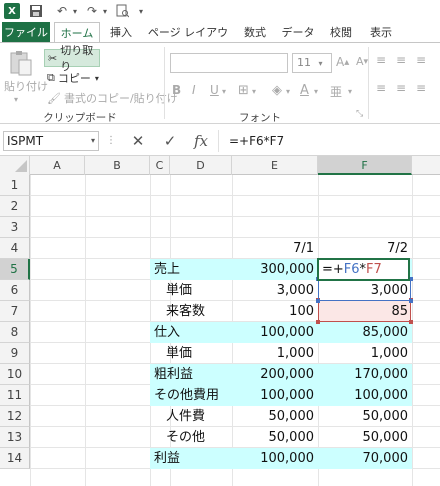 The height and width of the screenshot is (486, 440). Describe the element at coordinates (363, 353) in the screenshot. I see `value-cell-f: 1,000` at that location.